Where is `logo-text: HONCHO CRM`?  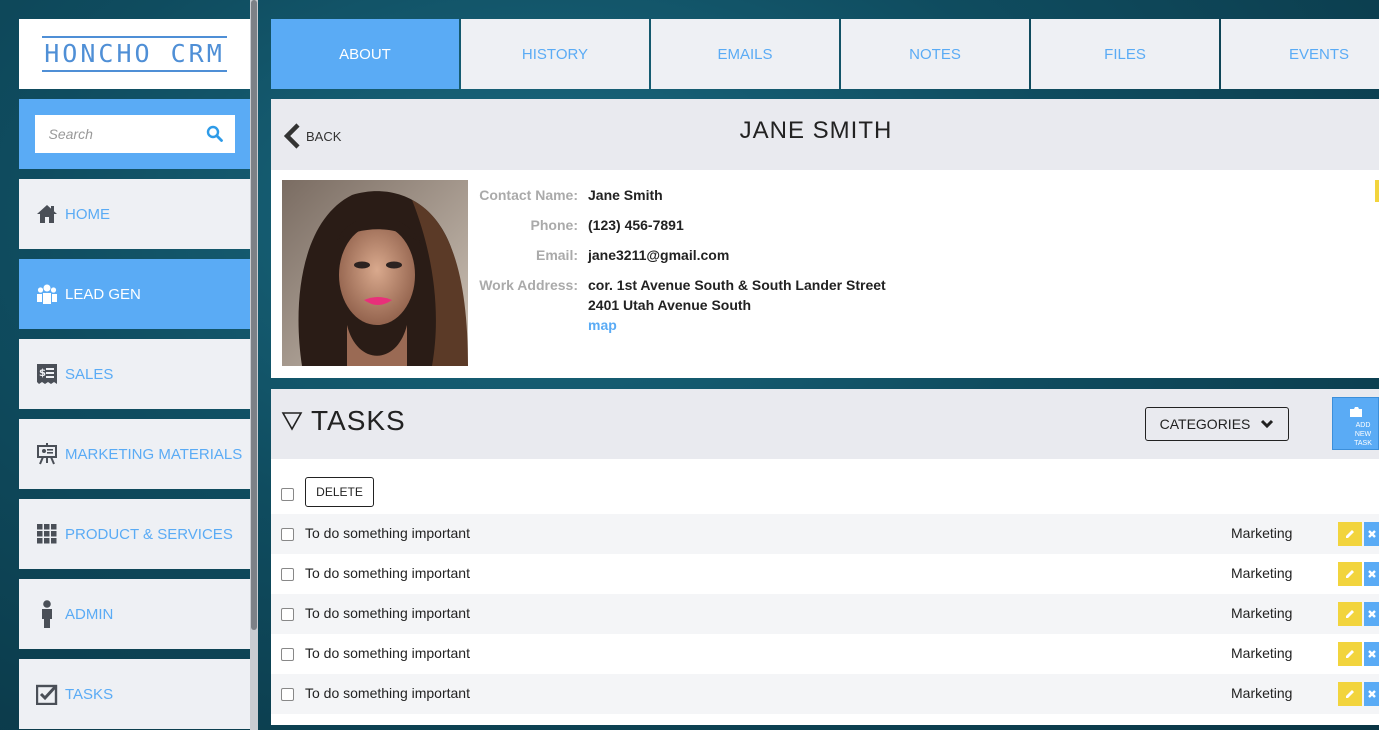
logo-text: HONCHO CRM is located at coordinates (134, 54).